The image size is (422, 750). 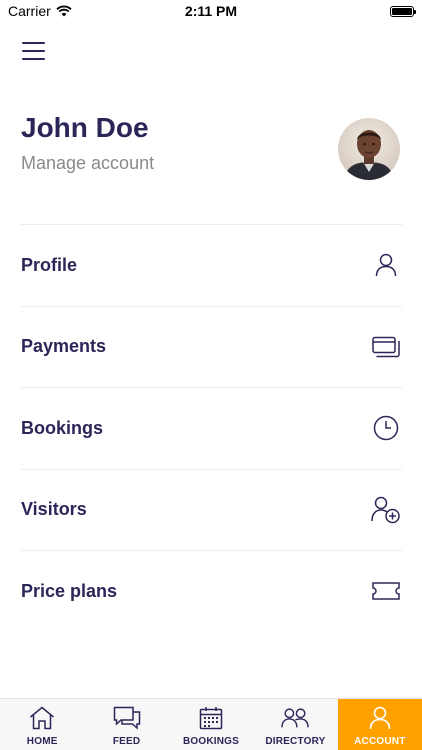 What do you see at coordinates (126, 741) in the screenshot?
I see `tab-label: FEED` at bounding box center [126, 741].